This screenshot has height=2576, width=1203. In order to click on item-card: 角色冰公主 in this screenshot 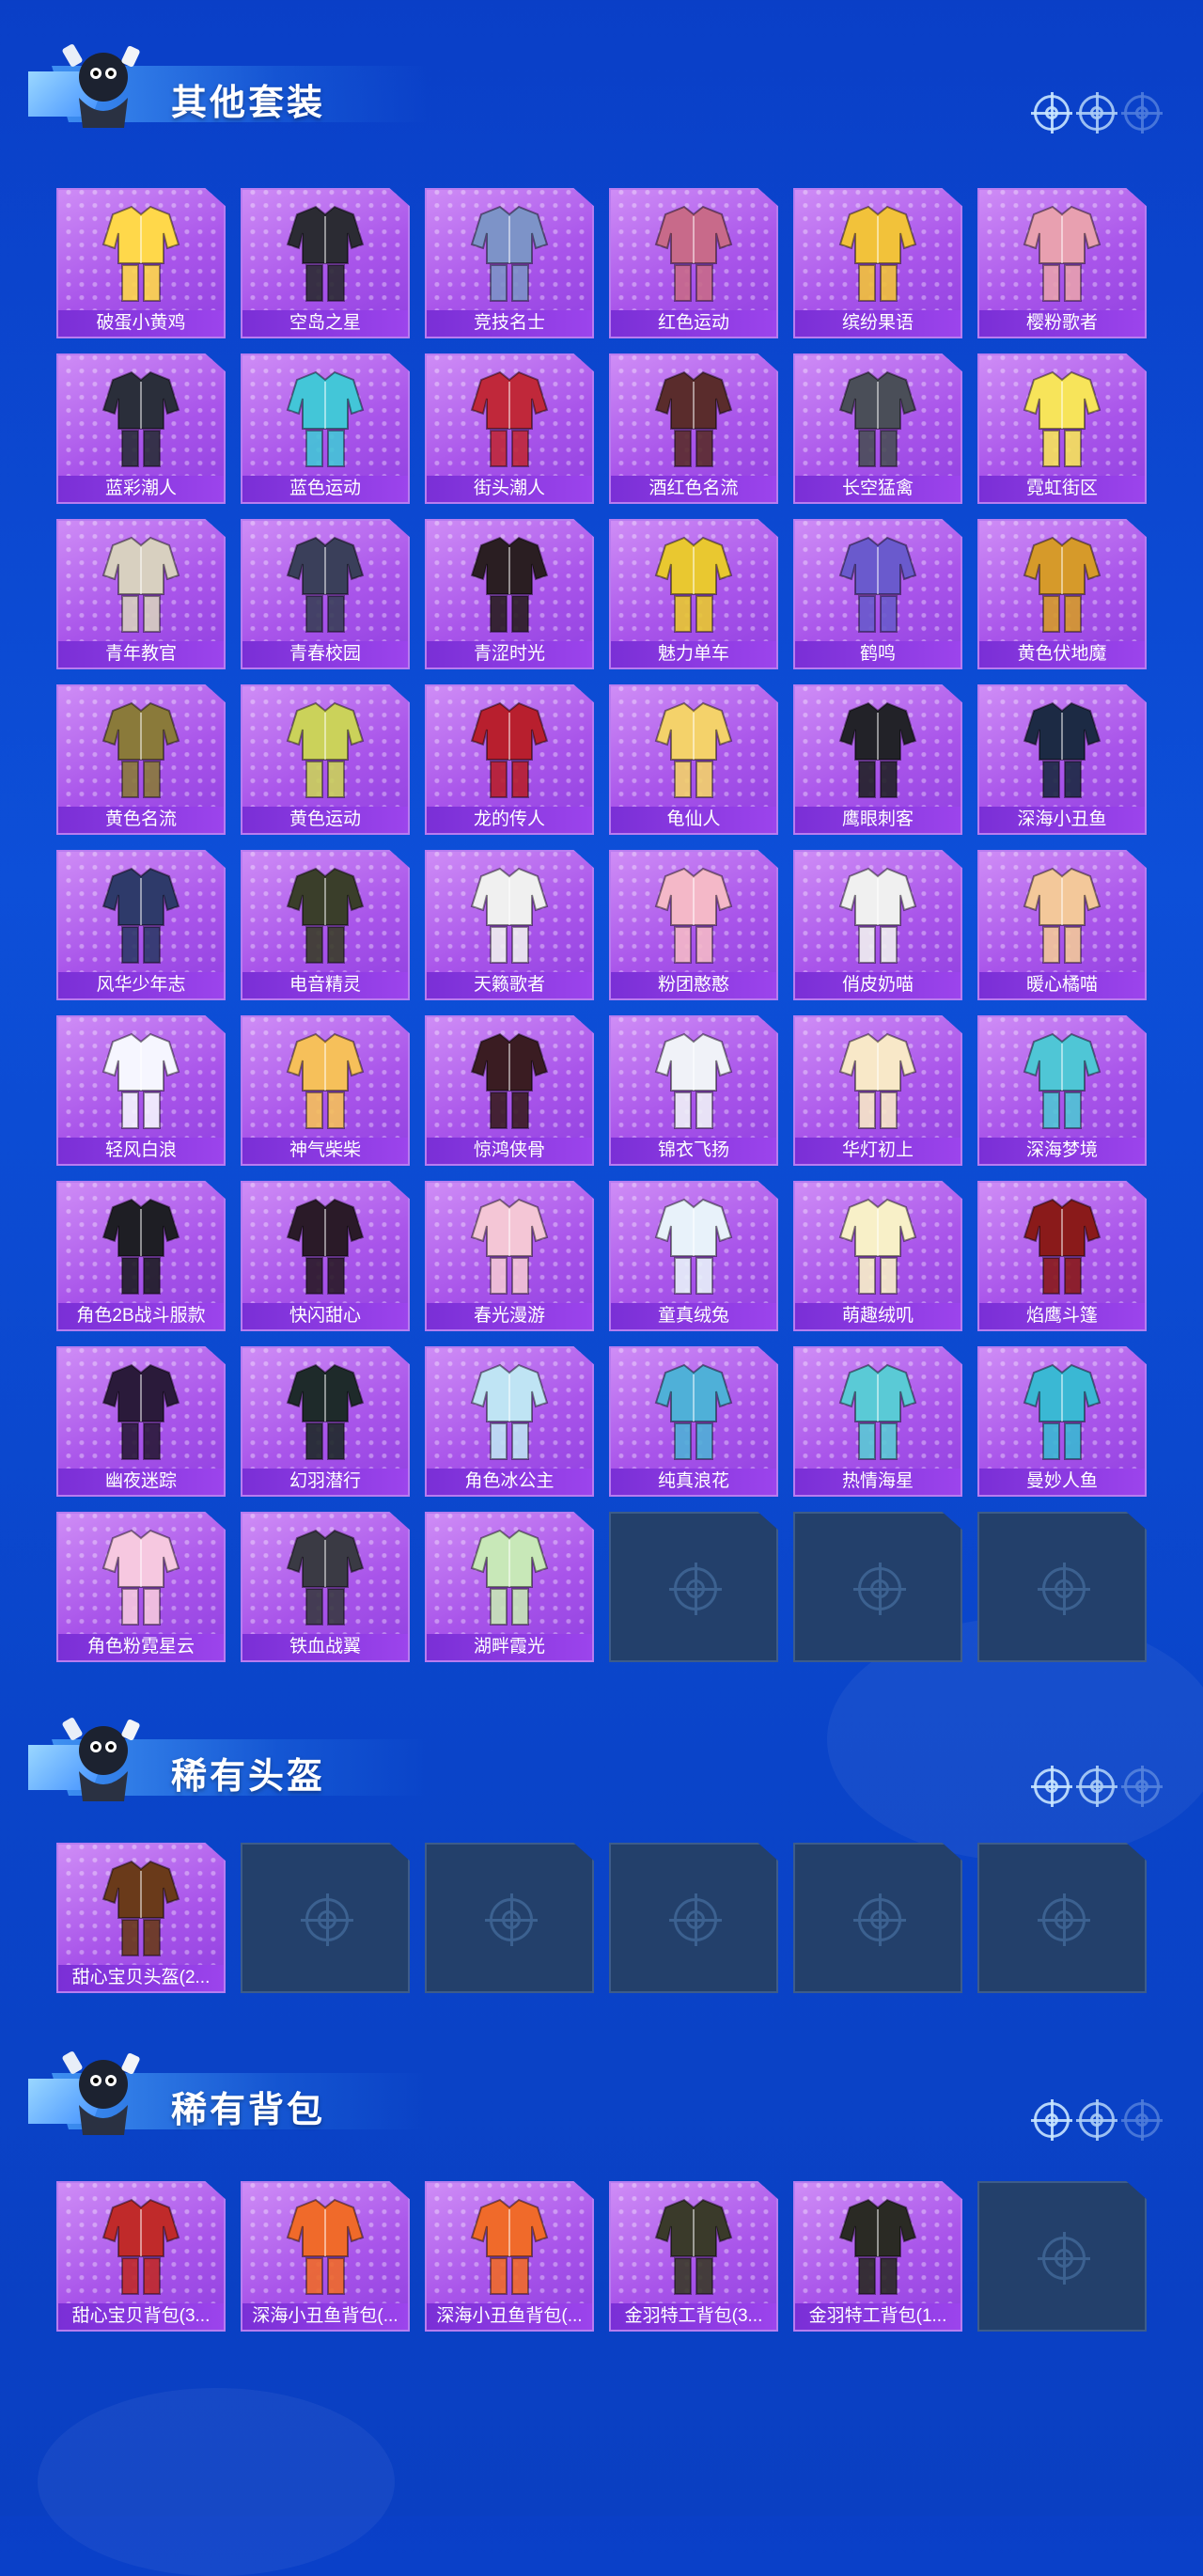, I will do `click(509, 1422)`.